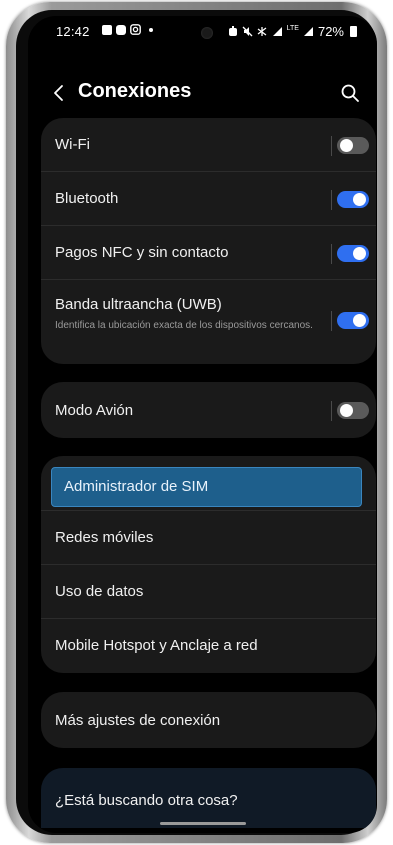  Describe the element at coordinates (292, 28) in the screenshot. I see `lte-indicator: LTE` at that location.